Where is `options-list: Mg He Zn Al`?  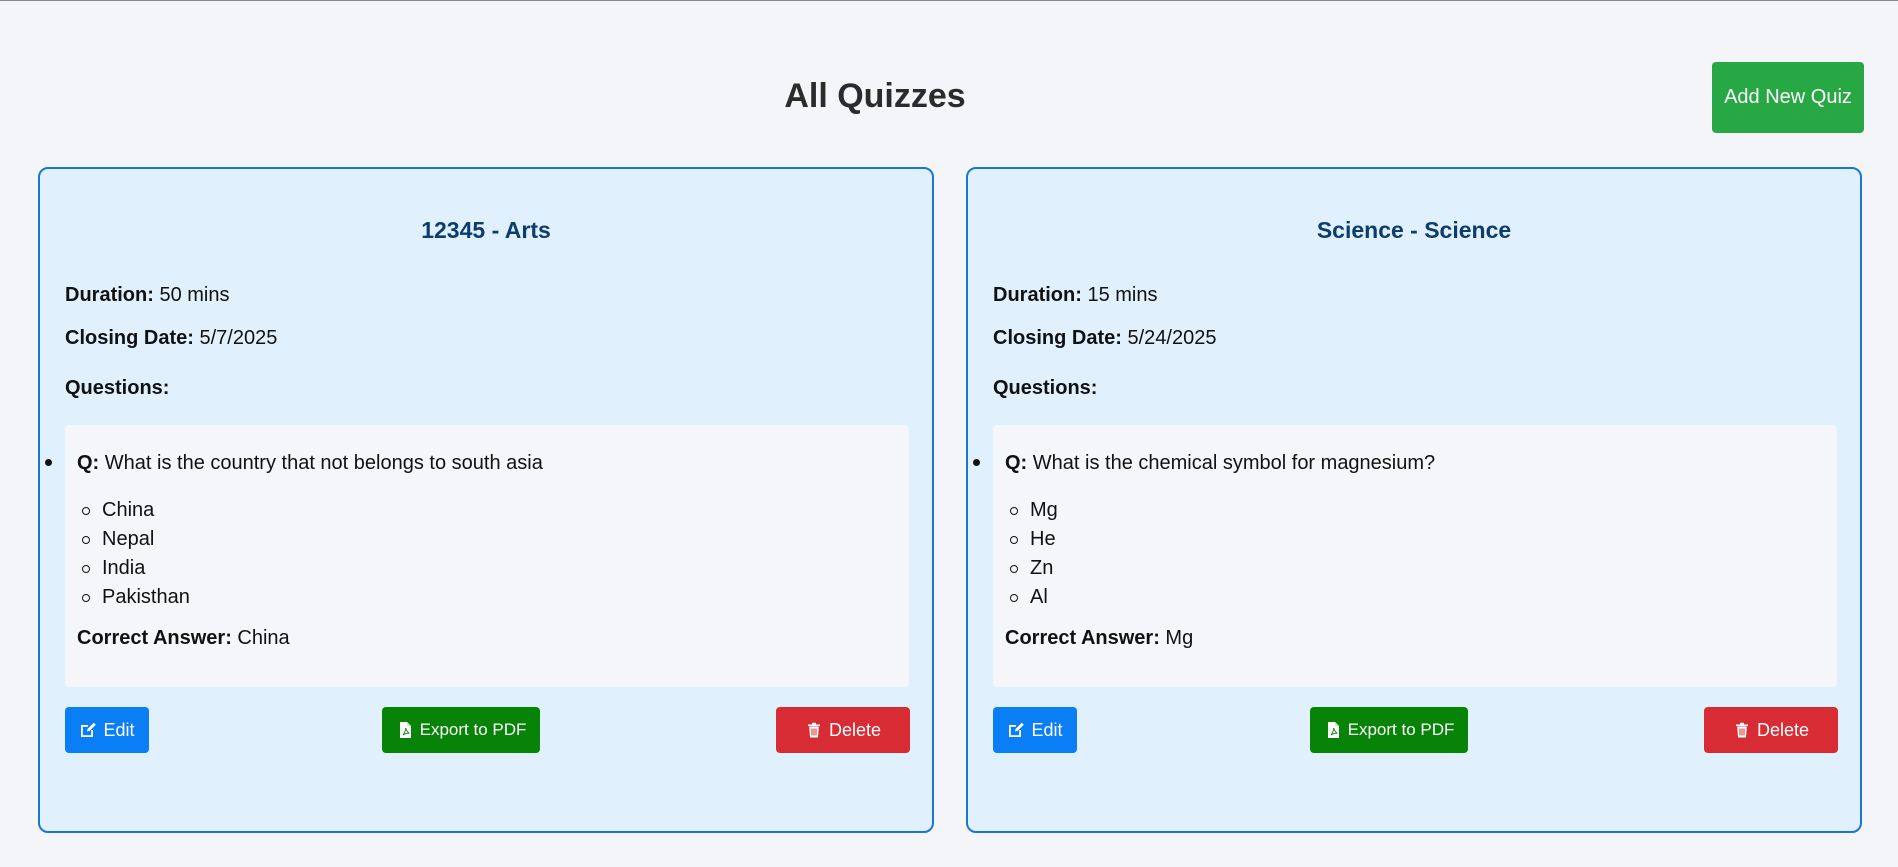
options-list: Mg He Zn Al is located at coordinates (1031, 554).